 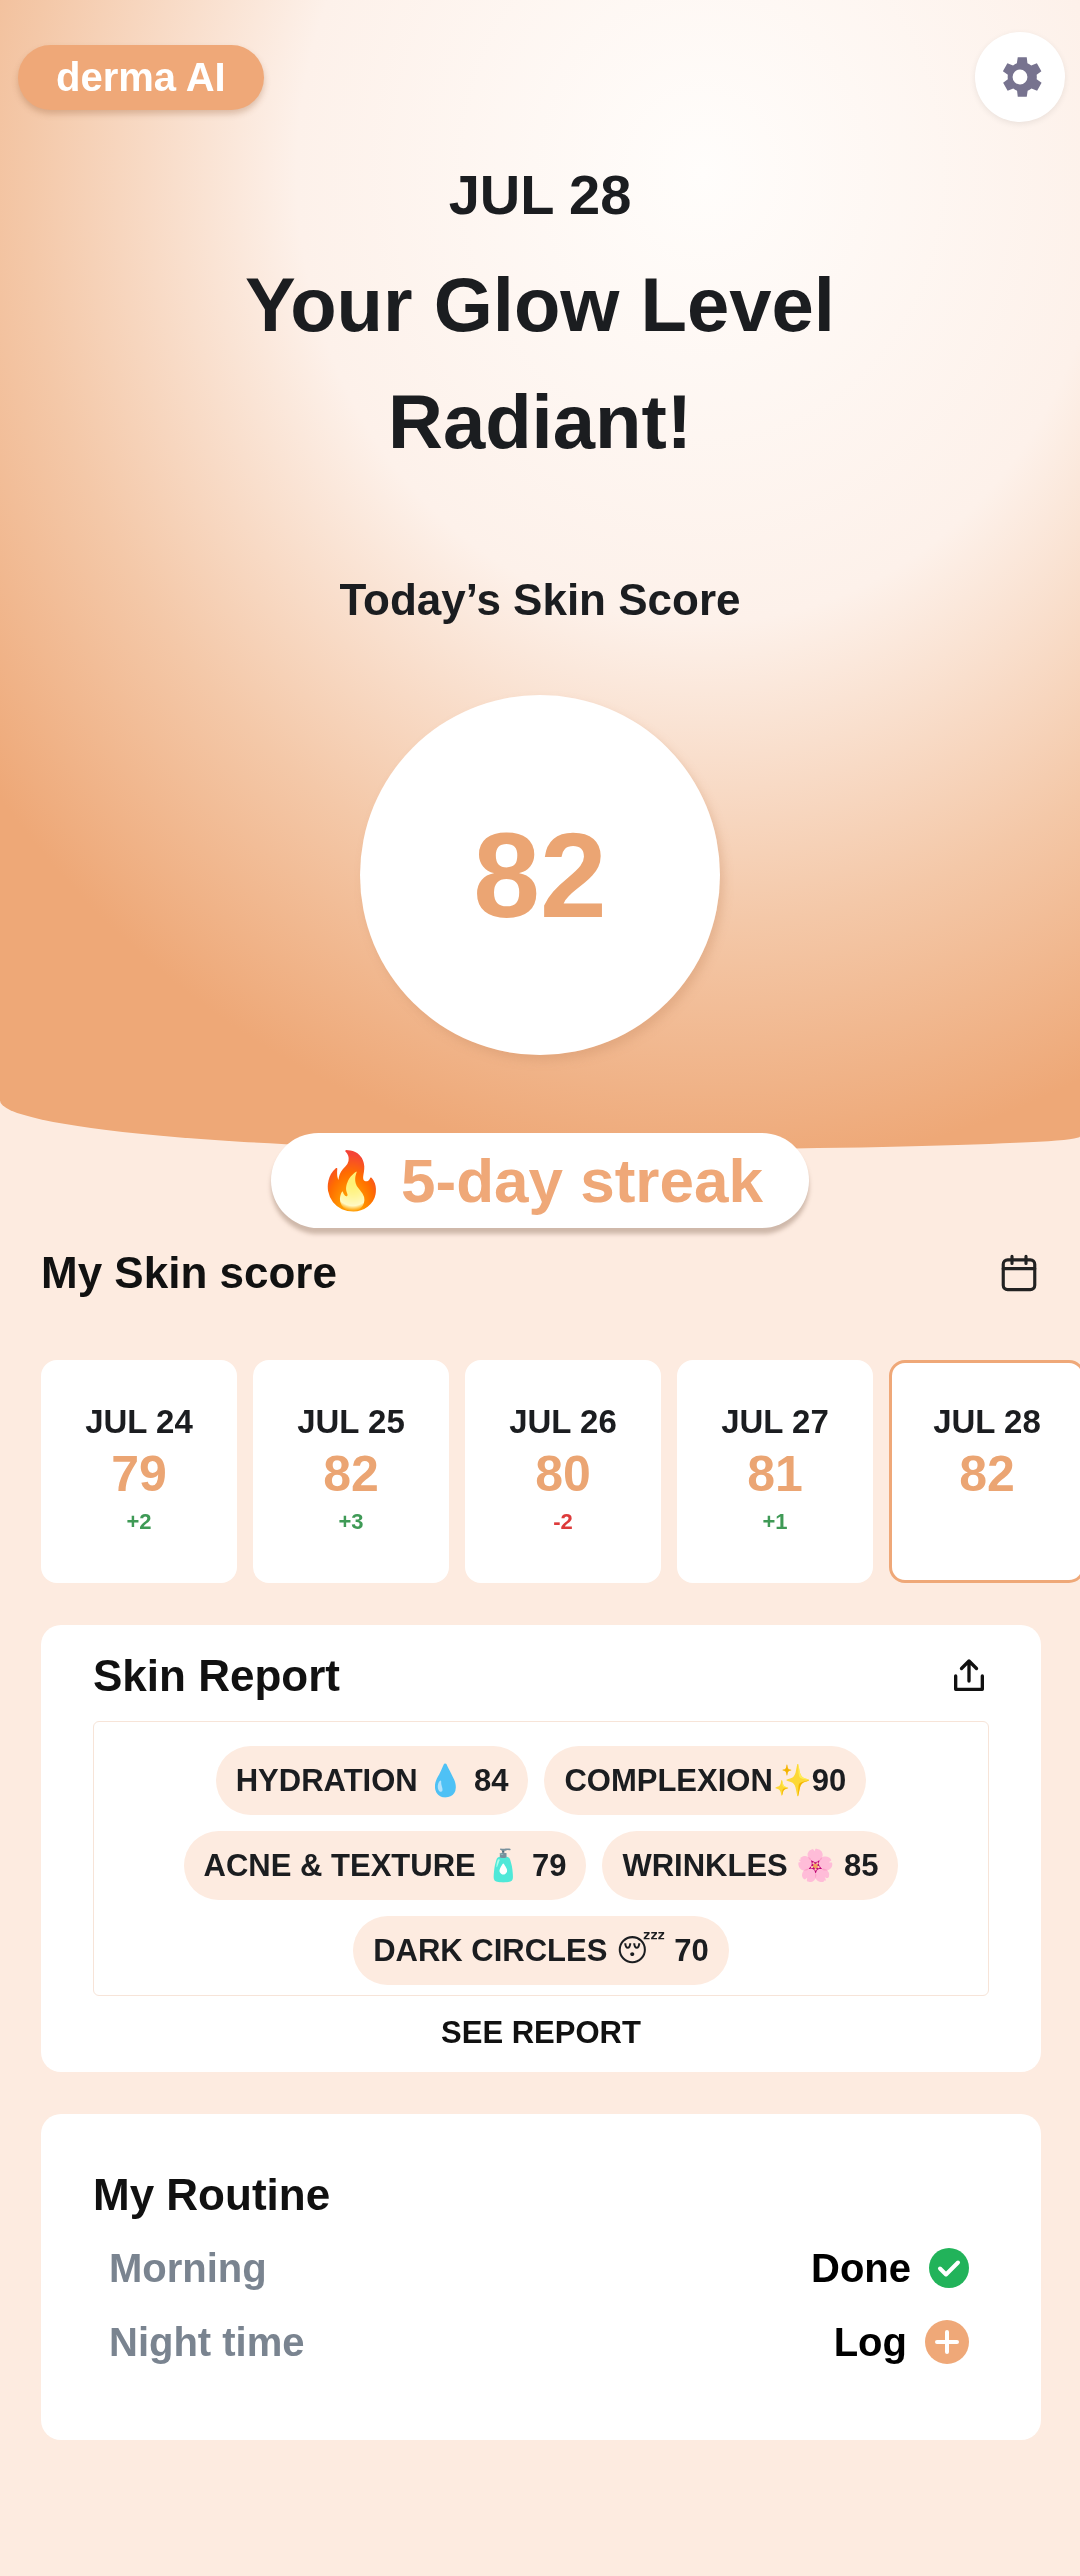 What do you see at coordinates (861, 2268) in the screenshot?
I see `routine-status: Done` at bounding box center [861, 2268].